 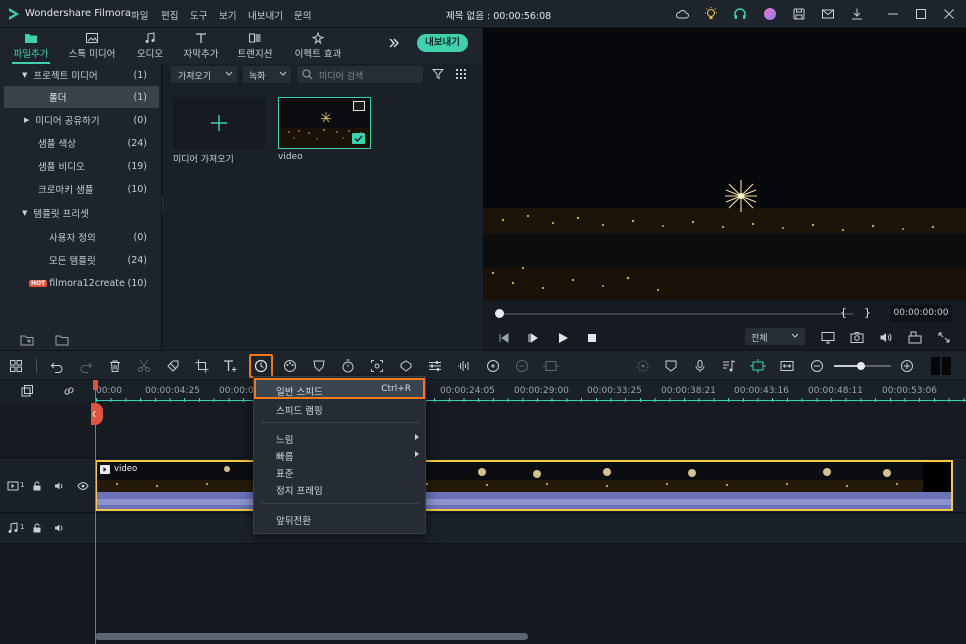 What do you see at coordinates (62, 340) in the screenshot?
I see `folder-outline-icon` at bounding box center [62, 340].